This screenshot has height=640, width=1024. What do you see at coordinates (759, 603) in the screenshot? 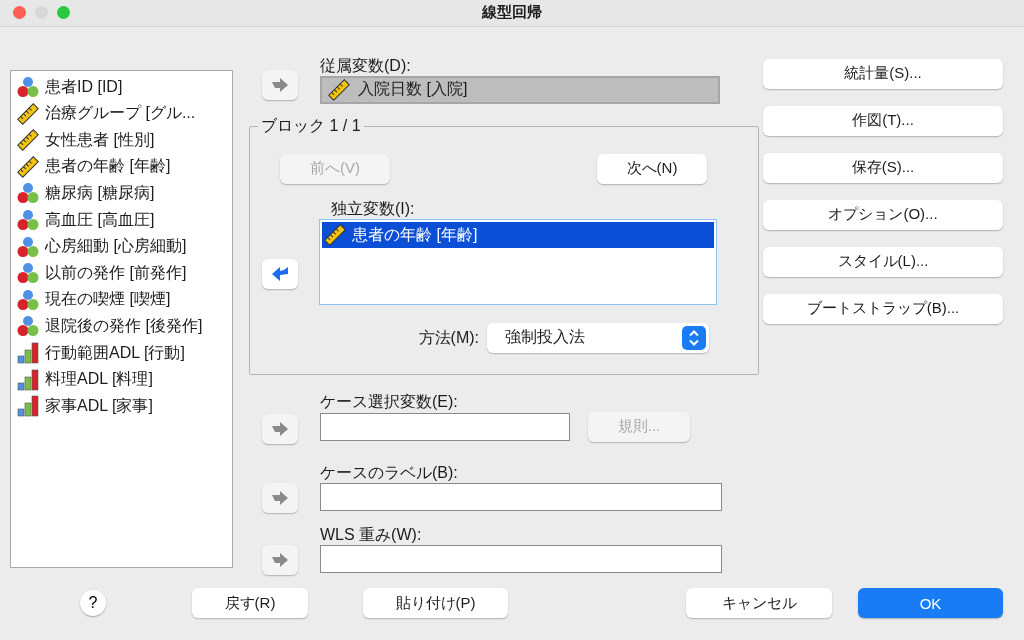
I see `dialog-button: キャンセル` at bounding box center [759, 603].